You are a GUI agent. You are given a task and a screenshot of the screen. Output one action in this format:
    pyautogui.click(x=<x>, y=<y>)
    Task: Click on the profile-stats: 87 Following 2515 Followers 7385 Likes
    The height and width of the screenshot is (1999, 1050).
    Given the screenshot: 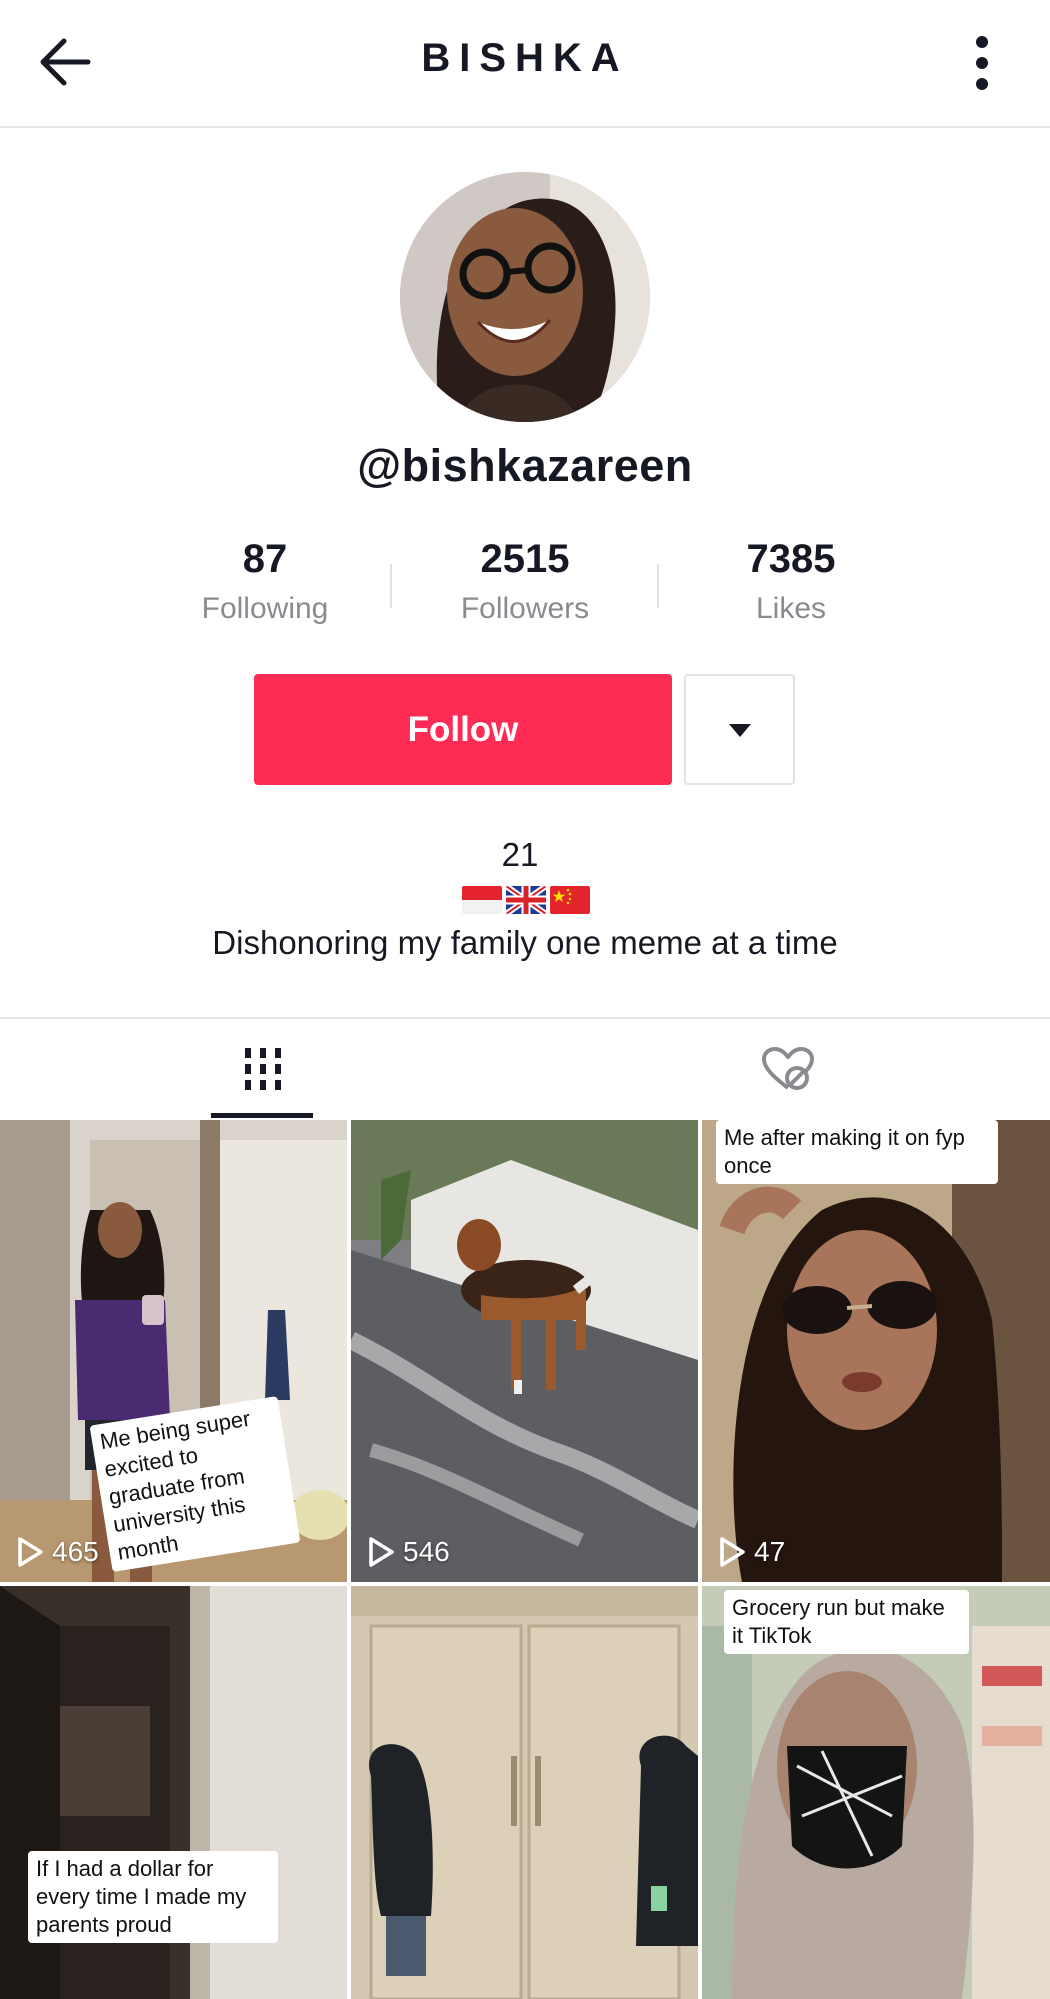 What is the action you would take?
    pyautogui.click(x=525, y=584)
    